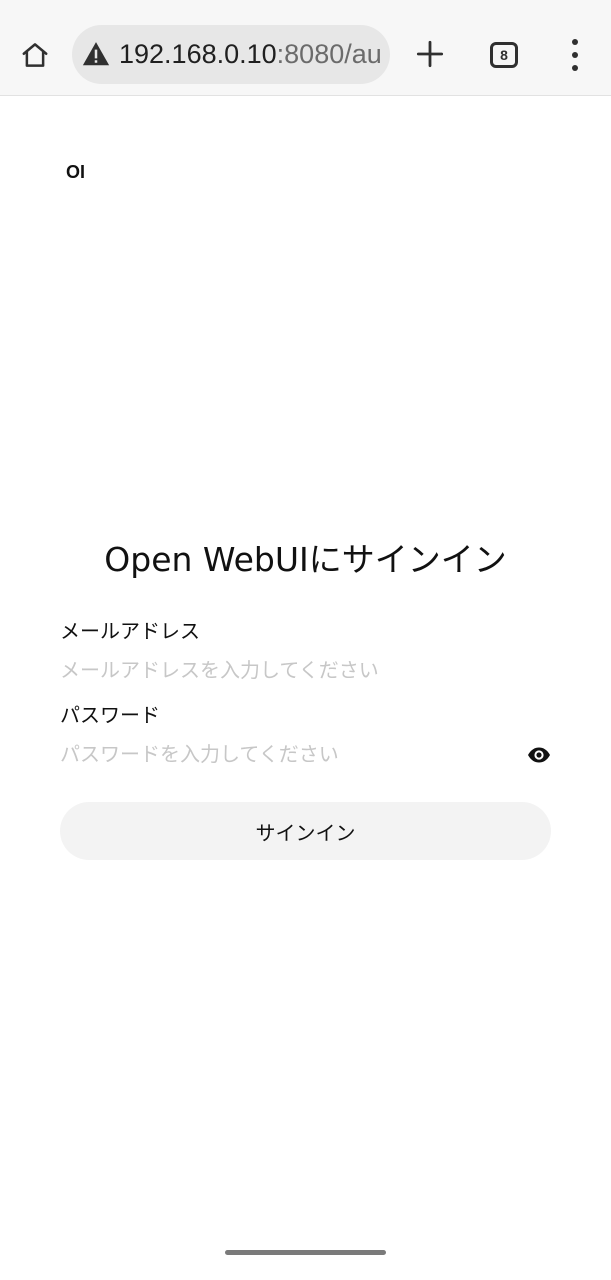 Image resolution: width=611 pixels, height=1280 pixels. What do you see at coordinates (305, 1252) in the screenshot?
I see `gesture-bar` at bounding box center [305, 1252].